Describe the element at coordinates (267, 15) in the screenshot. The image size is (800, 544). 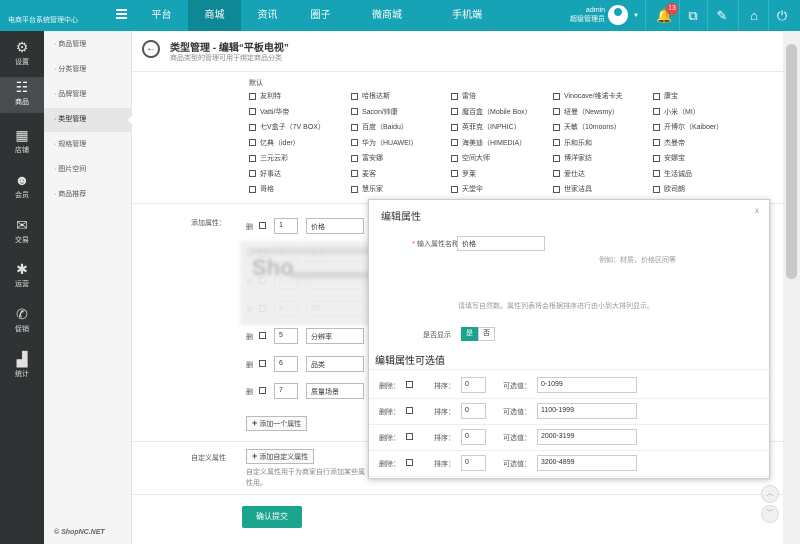
I see `nav-news: 资讯` at that location.